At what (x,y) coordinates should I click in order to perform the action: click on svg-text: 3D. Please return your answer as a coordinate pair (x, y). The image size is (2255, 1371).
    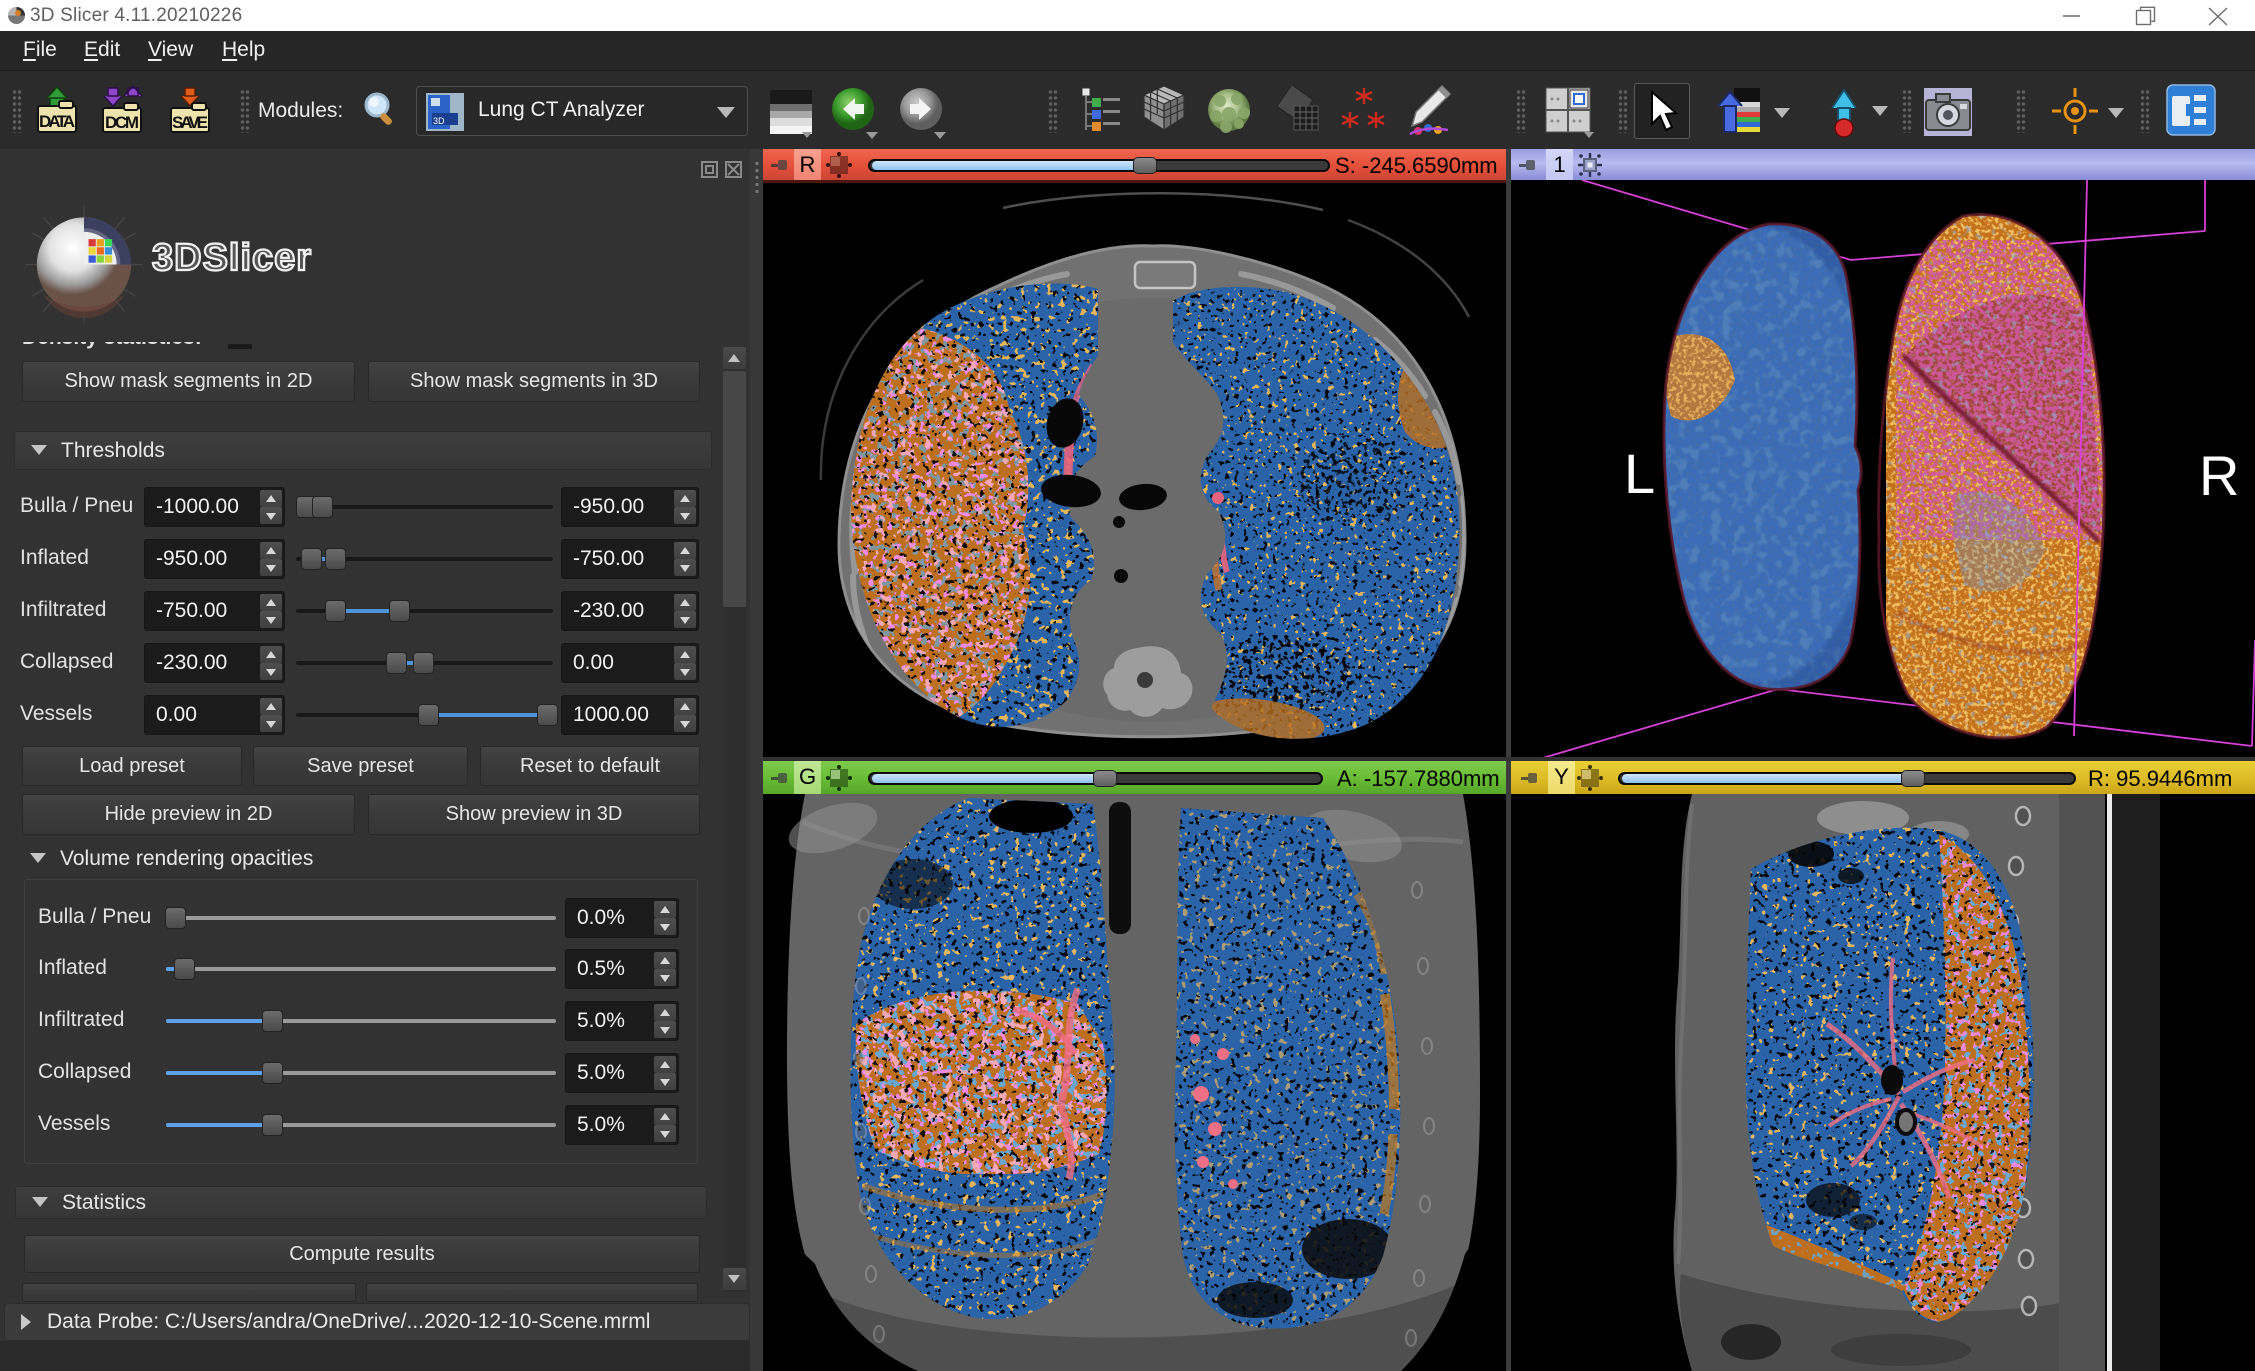
    Looking at the image, I should click on (439, 121).